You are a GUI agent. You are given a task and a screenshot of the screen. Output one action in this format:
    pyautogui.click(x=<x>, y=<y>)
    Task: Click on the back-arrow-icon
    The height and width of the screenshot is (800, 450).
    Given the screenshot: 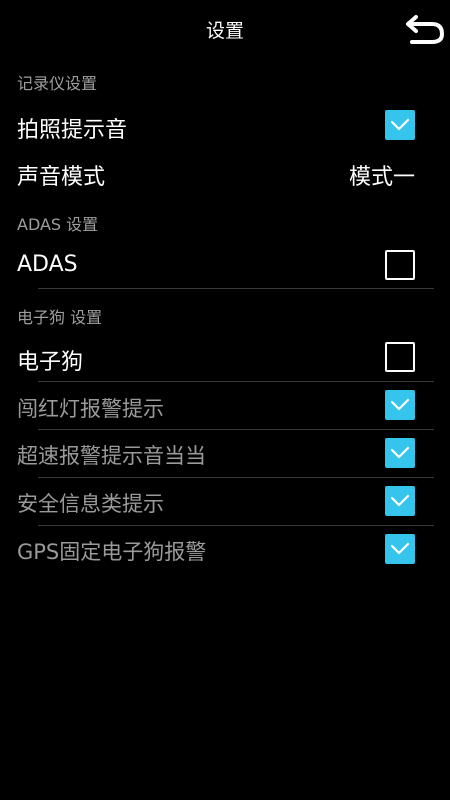 What is the action you would take?
    pyautogui.click(x=424, y=28)
    